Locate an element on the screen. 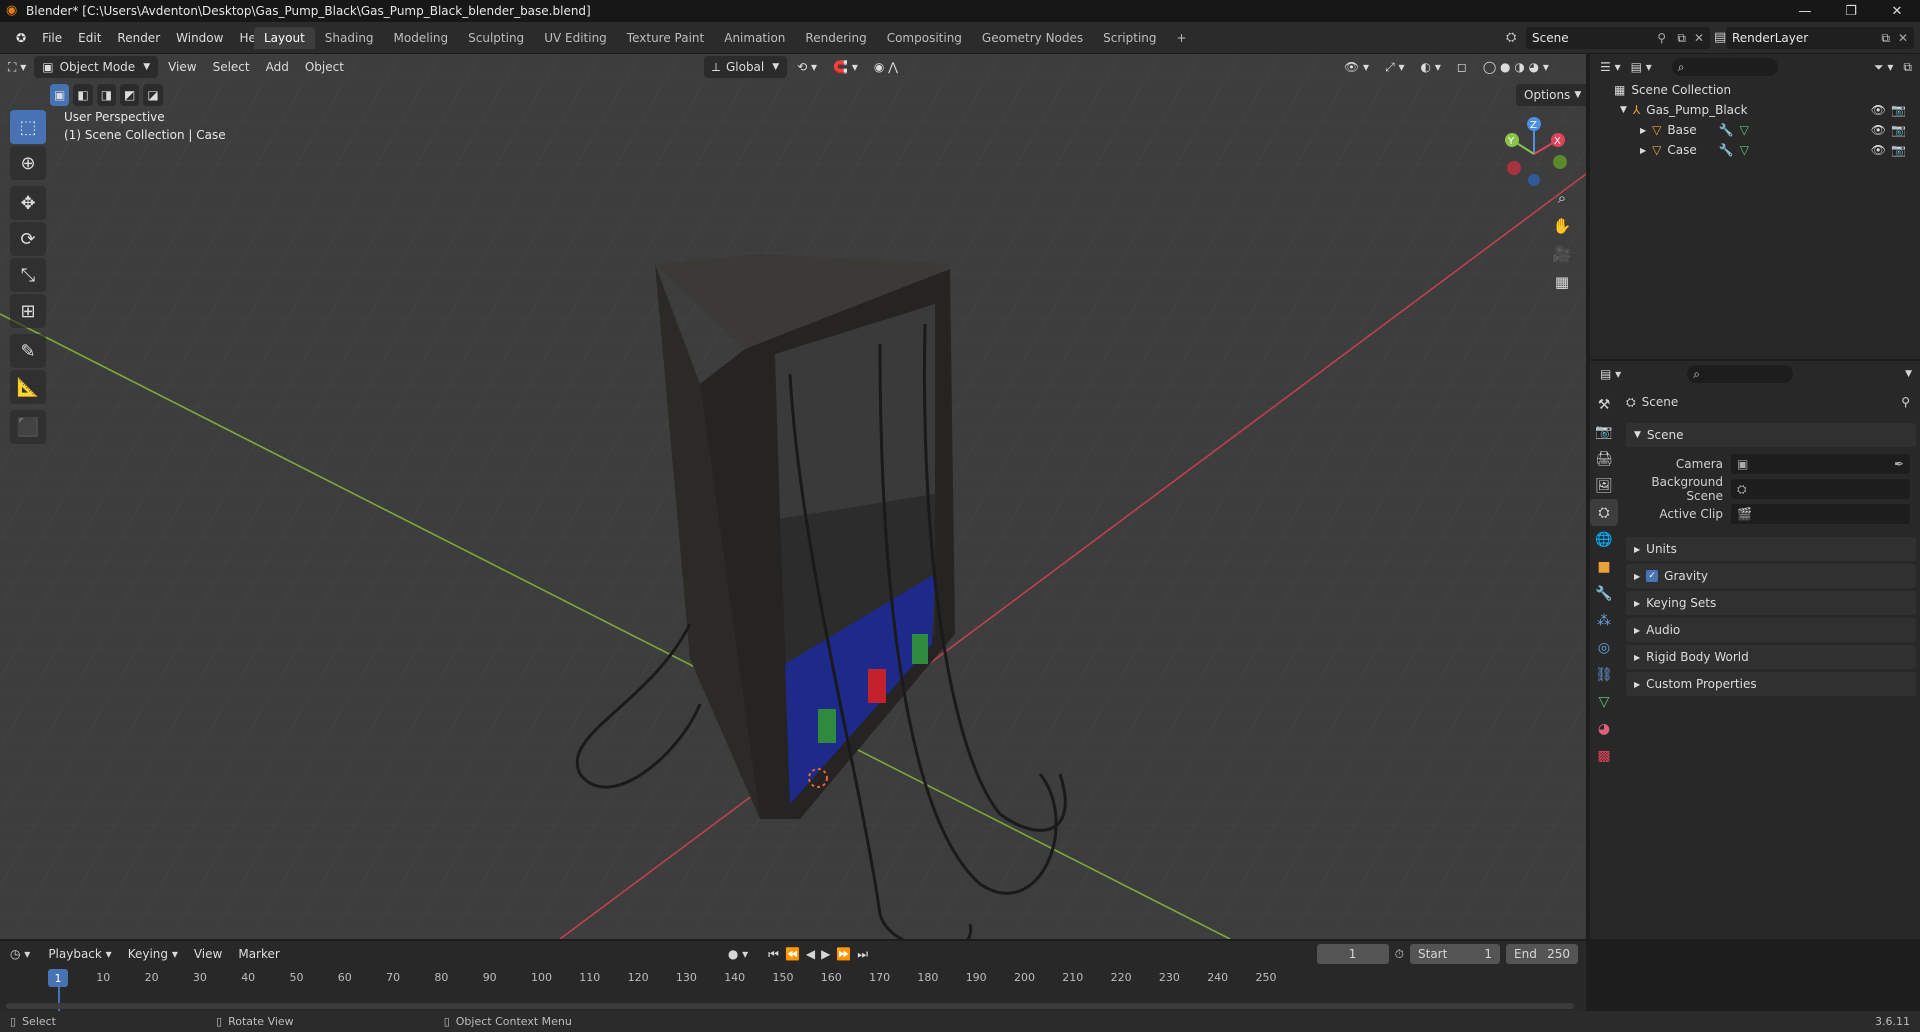 Image resolution: width=1920 pixels, height=1032 pixels. close-window-button: ✕ is located at coordinates (1897, 11).